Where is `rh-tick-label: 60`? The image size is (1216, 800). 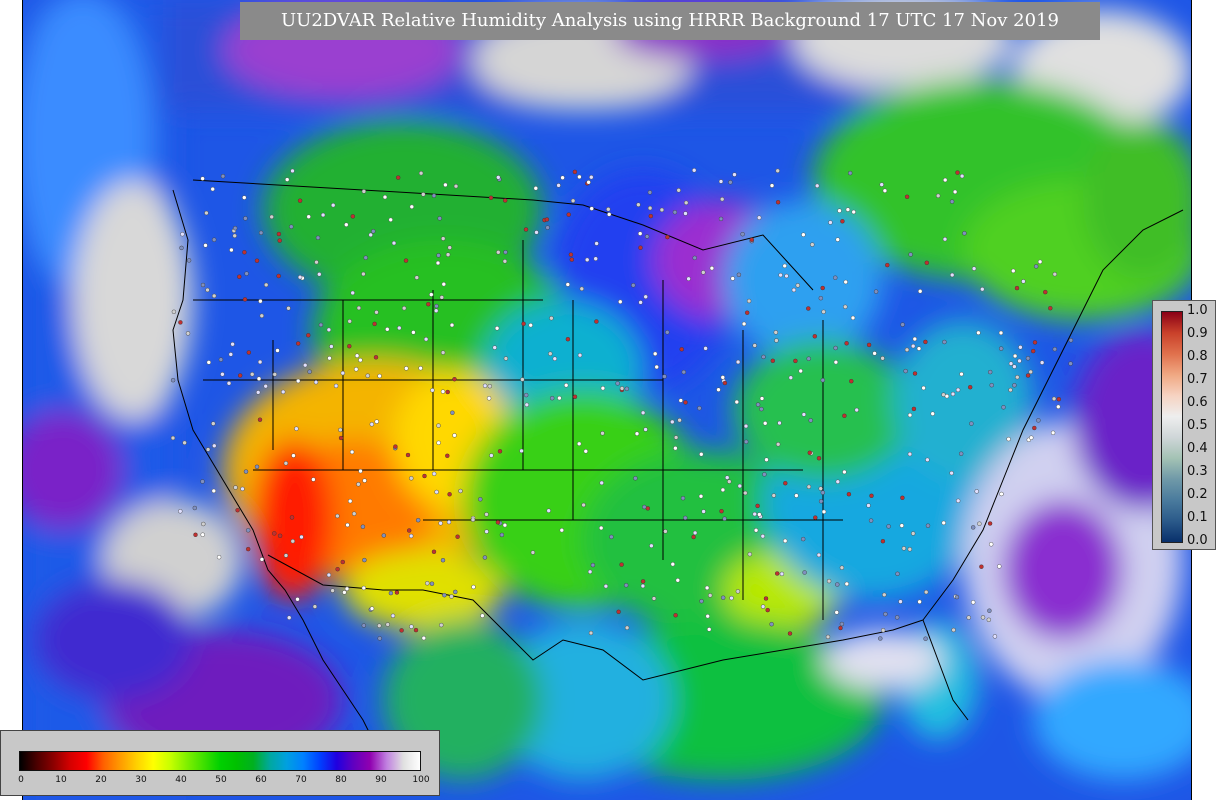
rh-tick-label: 60 is located at coordinates (261, 780).